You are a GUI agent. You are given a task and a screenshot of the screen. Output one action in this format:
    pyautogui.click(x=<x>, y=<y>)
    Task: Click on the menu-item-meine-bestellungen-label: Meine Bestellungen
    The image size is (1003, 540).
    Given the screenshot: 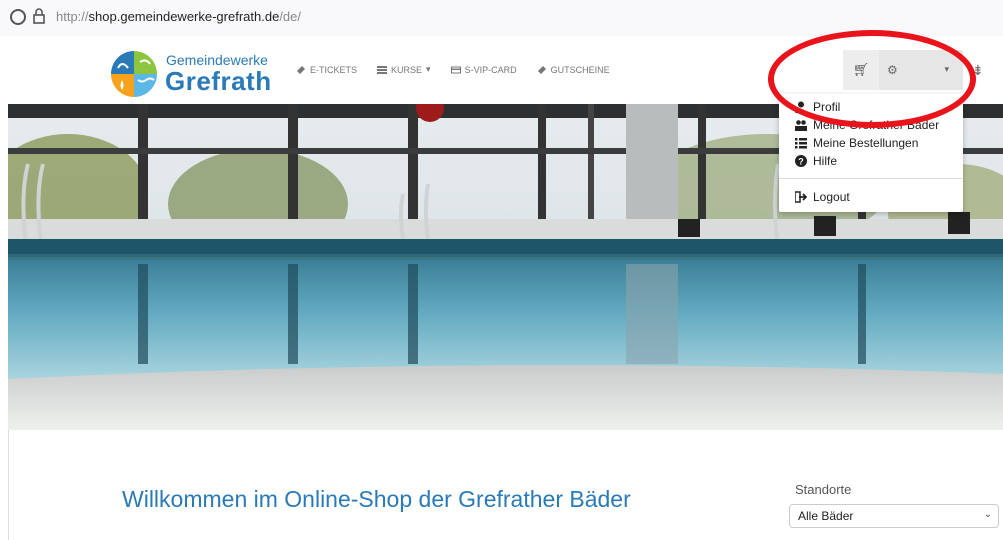 What is the action you would take?
    pyautogui.click(x=866, y=143)
    